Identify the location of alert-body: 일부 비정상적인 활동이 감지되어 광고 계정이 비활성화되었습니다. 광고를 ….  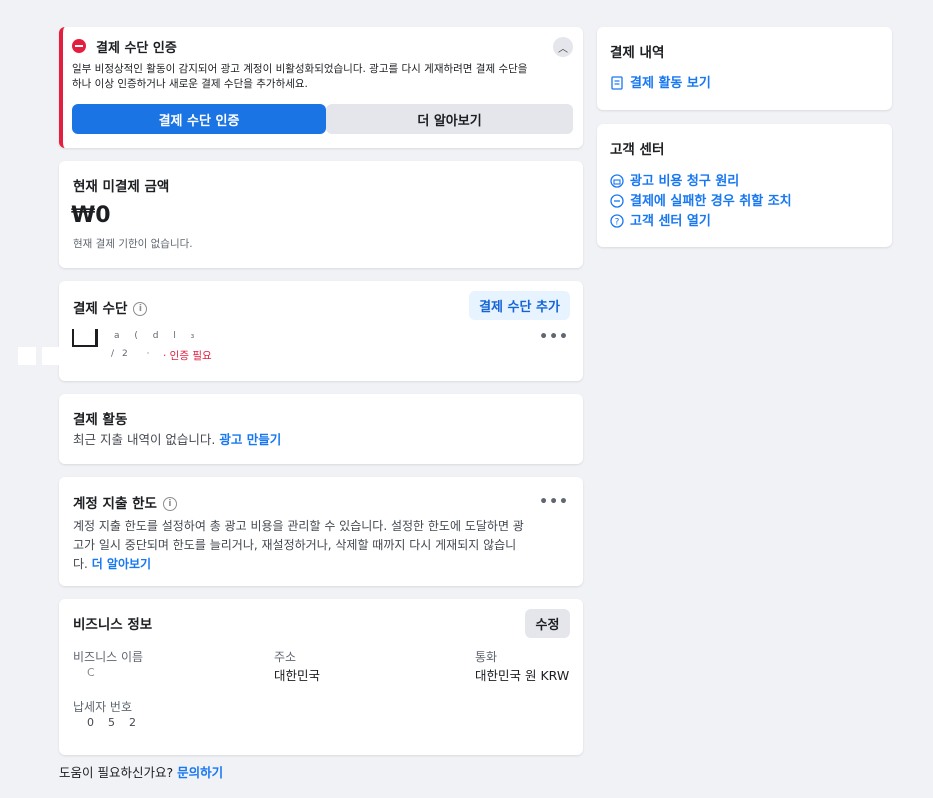
(324, 77).